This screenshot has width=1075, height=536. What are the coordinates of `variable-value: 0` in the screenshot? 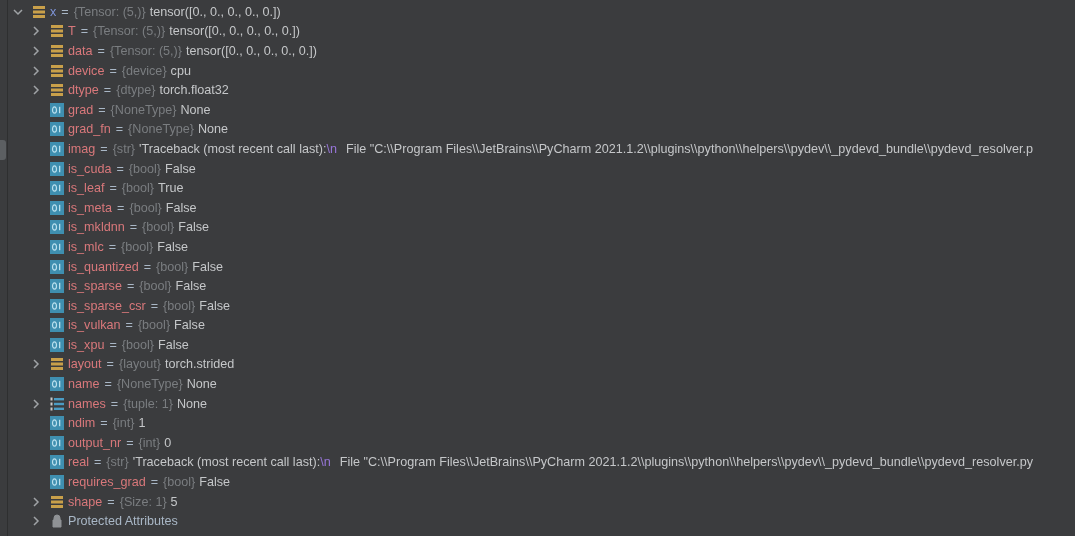 It's located at (168, 442).